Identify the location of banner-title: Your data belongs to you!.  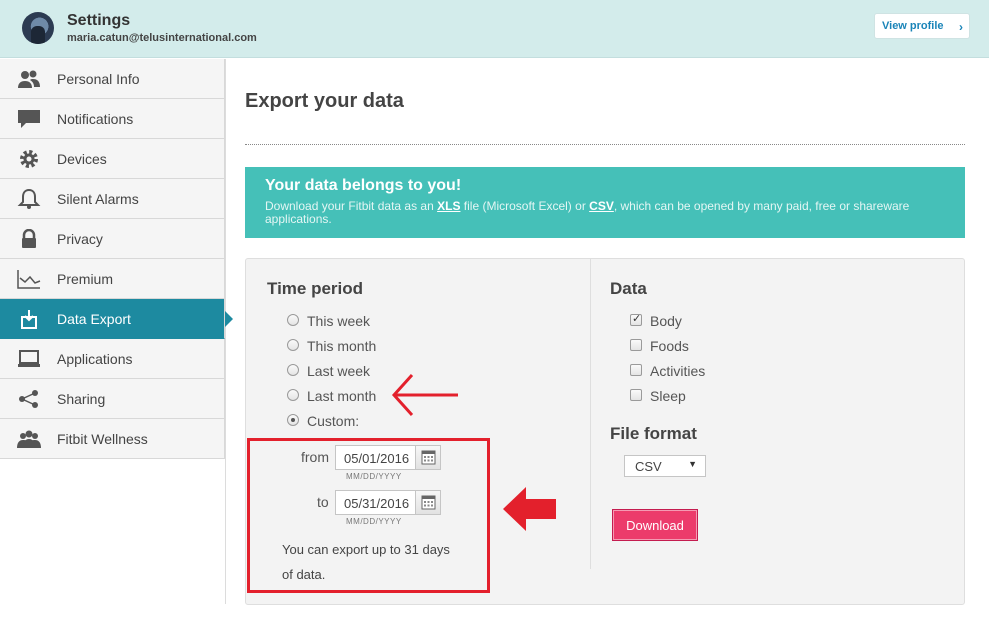
(363, 185).